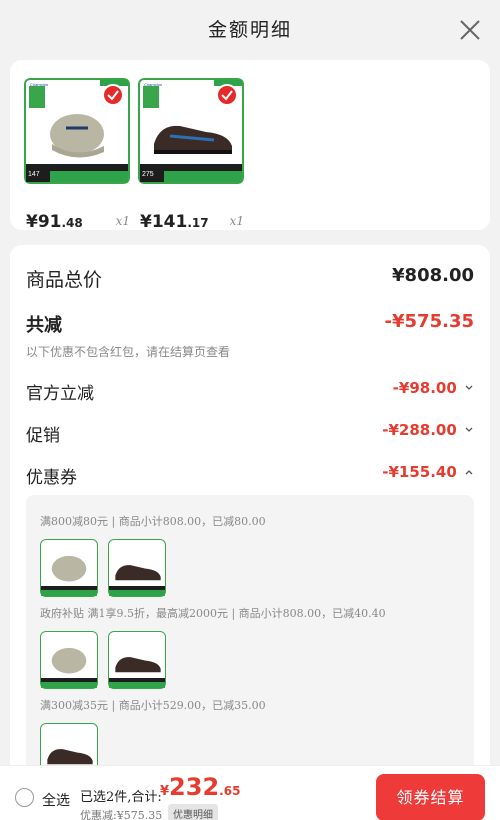 This screenshot has width=500, height=820. Describe the element at coordinates (250, 433) in the screenshot. I see `promo-row: 促销 -¥288.00` at that location.